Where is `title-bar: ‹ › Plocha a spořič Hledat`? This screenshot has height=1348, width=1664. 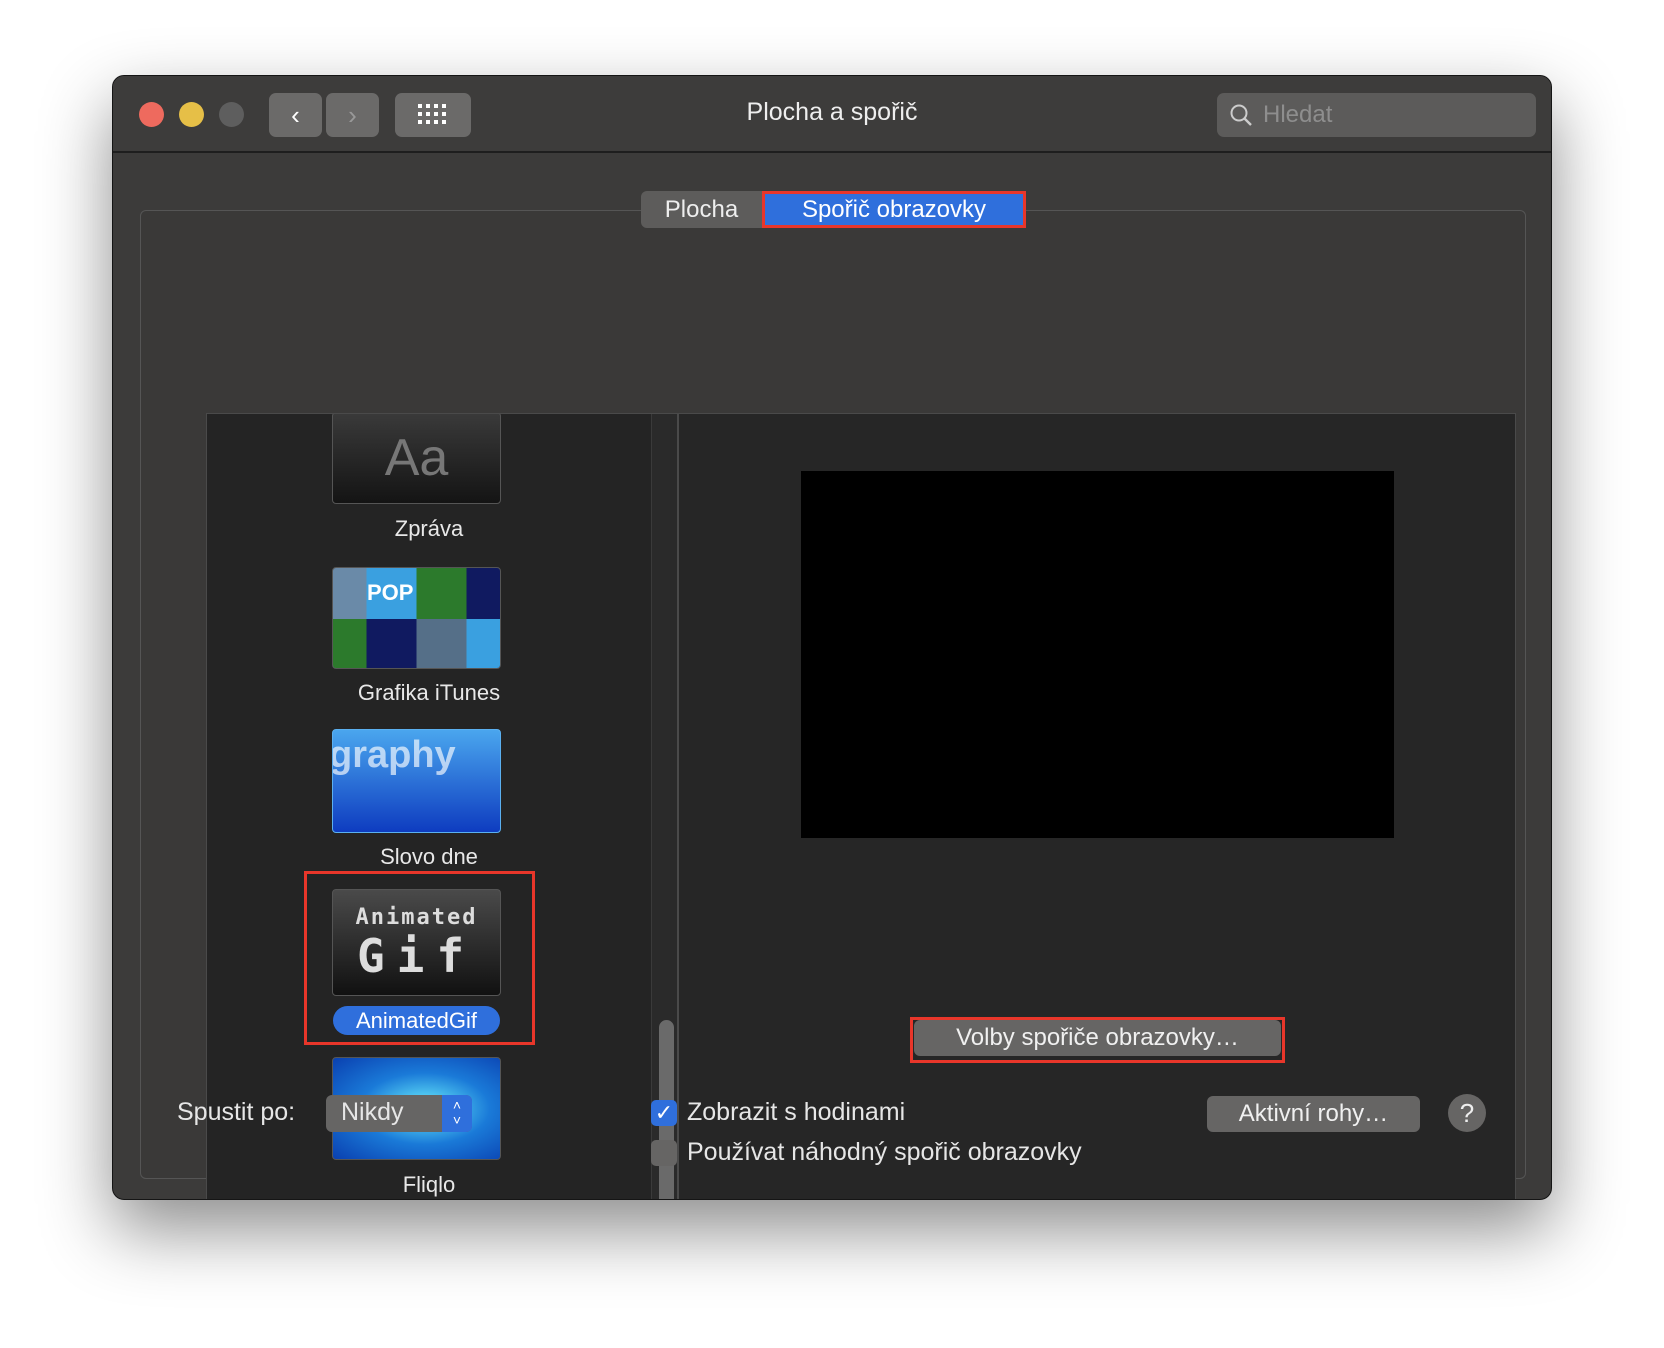 title-bar: ‹ › Plocha a spořič Hledat is located at coordinates (832, 114).